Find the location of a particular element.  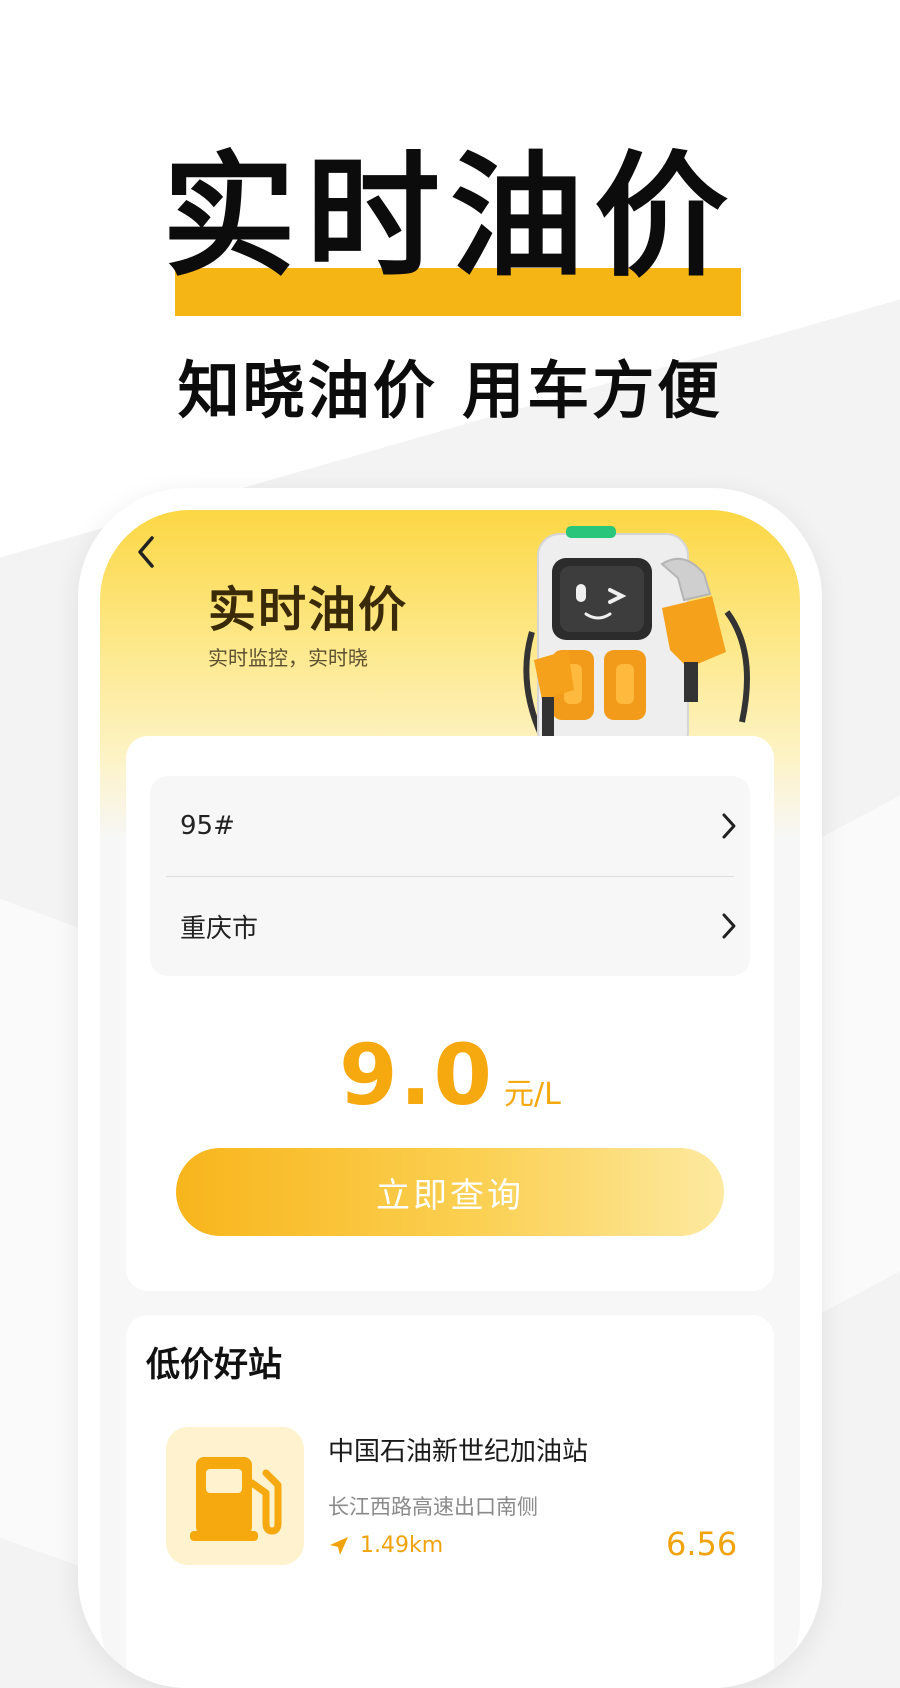

distance-value: 1.49km is located at coordinates (402, 1545).